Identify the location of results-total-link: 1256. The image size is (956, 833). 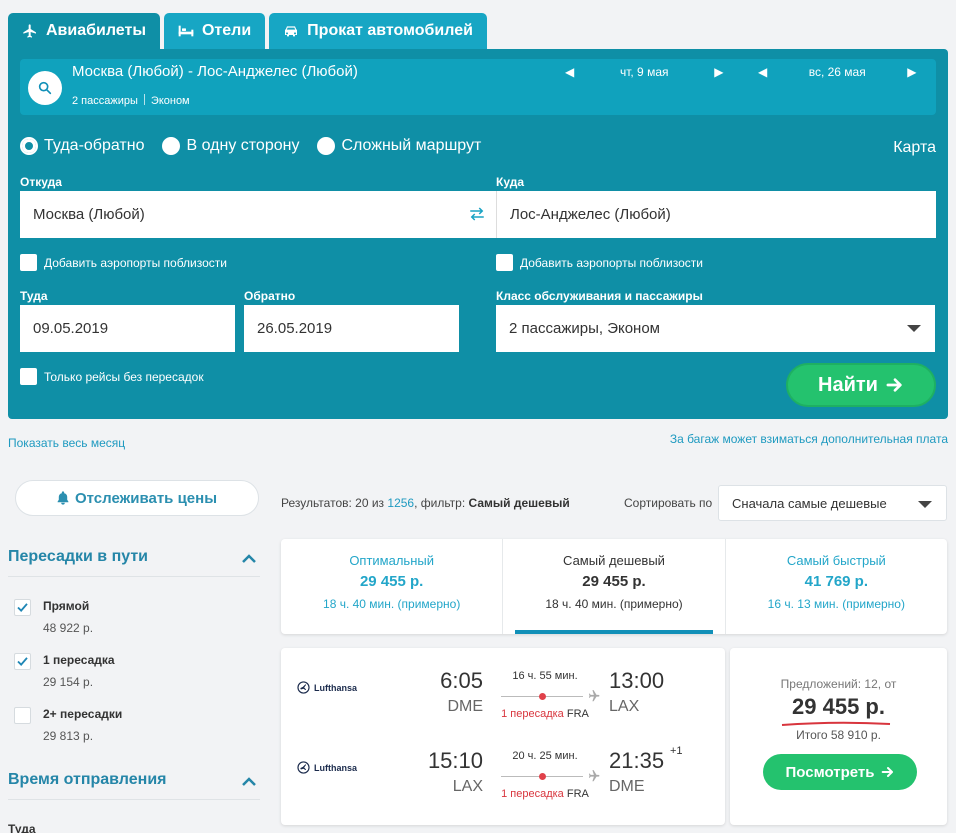
(400, 503).